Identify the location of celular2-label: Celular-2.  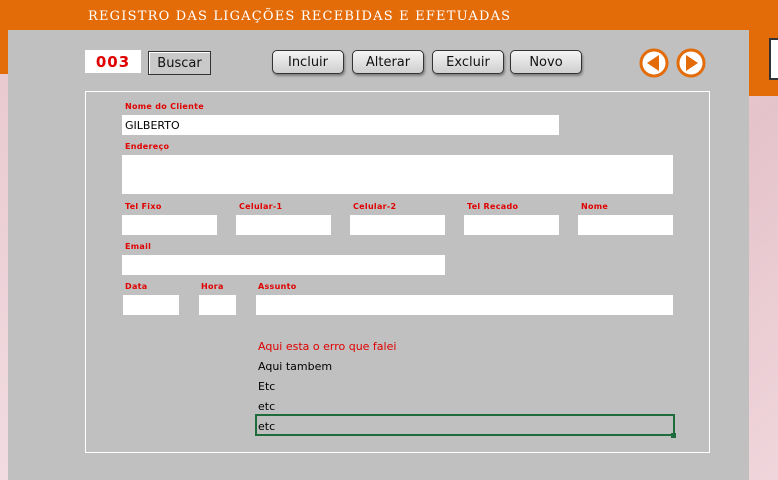
(375, 206).